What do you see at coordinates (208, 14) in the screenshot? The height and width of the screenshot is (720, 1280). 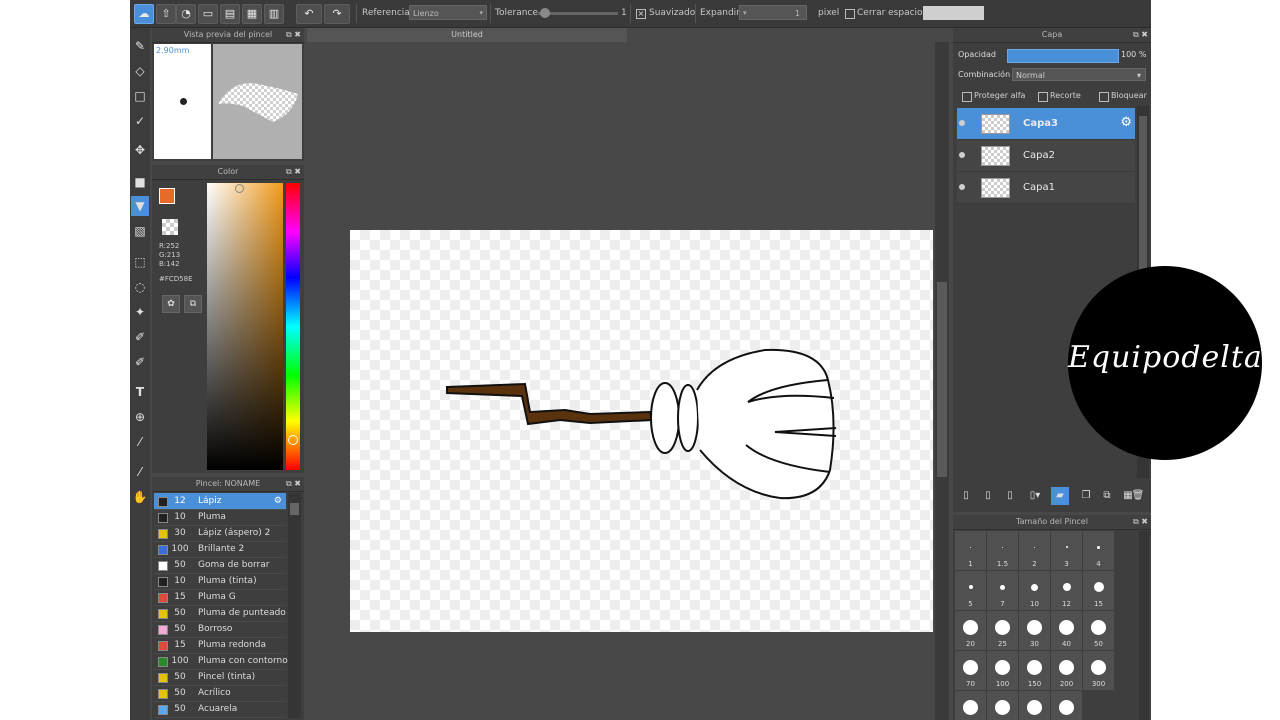 I see `comment-icon: ▭` at bounding box center [208, 14].